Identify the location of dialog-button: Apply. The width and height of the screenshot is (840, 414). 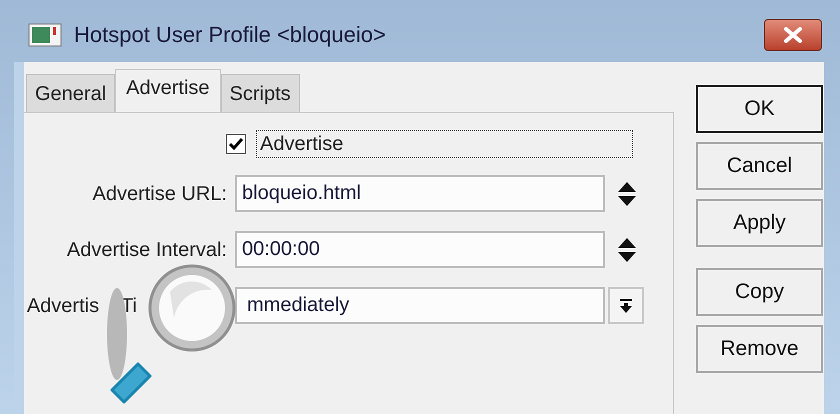
(759, 223).